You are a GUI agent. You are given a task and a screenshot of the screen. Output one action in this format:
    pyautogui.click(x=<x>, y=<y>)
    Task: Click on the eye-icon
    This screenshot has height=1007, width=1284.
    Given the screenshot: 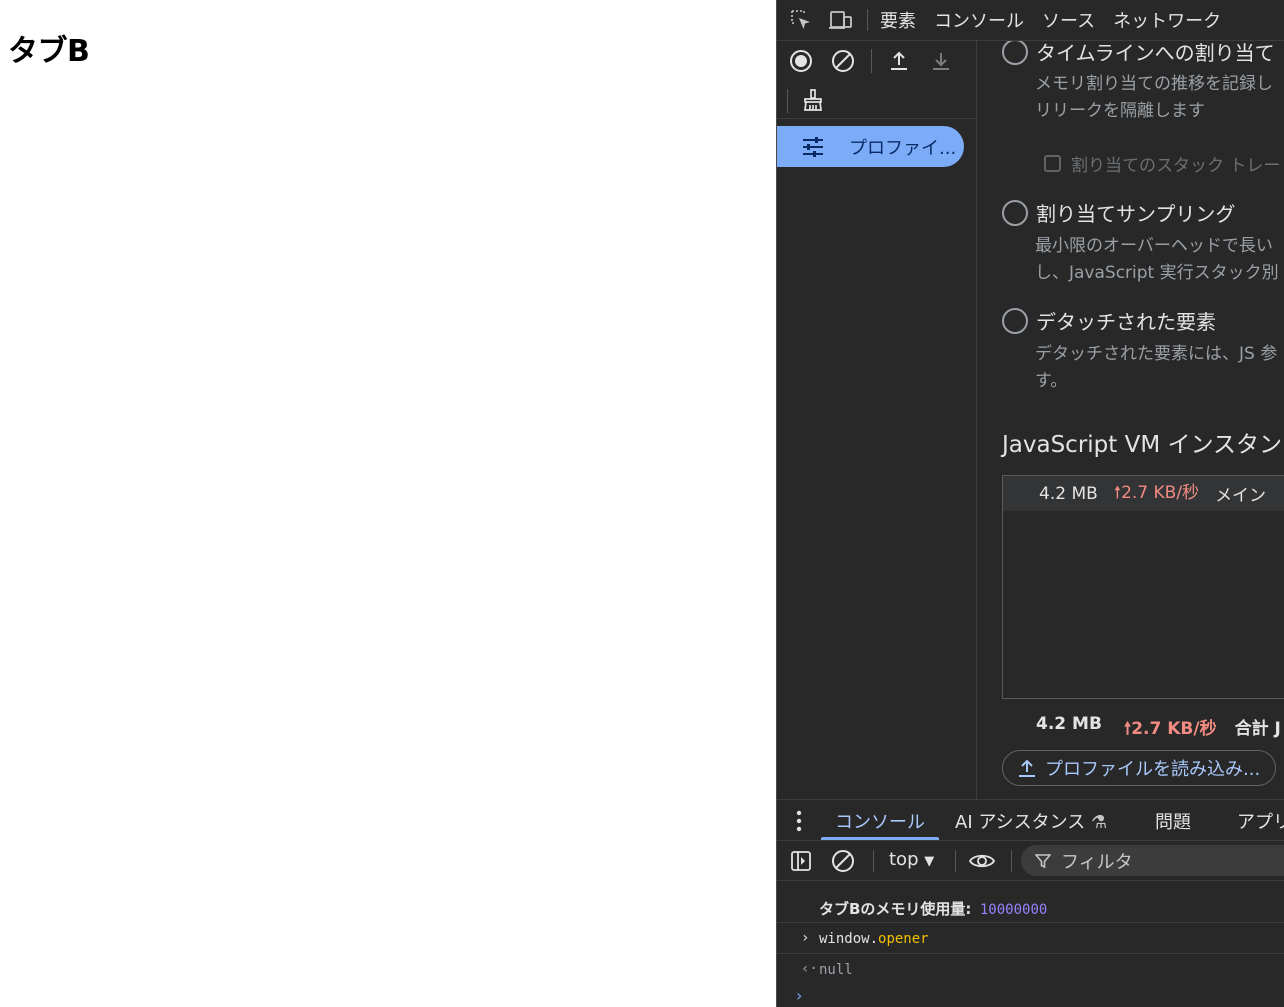 What is the action you would take?
    pyautogui.click(x=982, y=861)
    